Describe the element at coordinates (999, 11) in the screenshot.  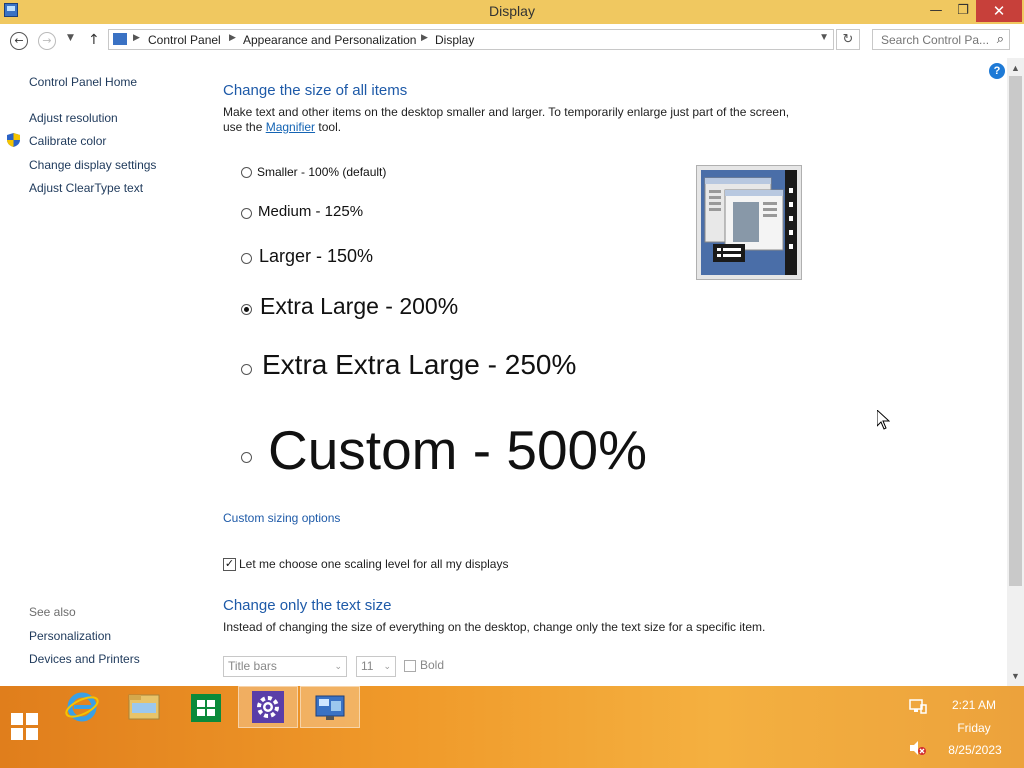
I see `close-button: ✕` at that location.